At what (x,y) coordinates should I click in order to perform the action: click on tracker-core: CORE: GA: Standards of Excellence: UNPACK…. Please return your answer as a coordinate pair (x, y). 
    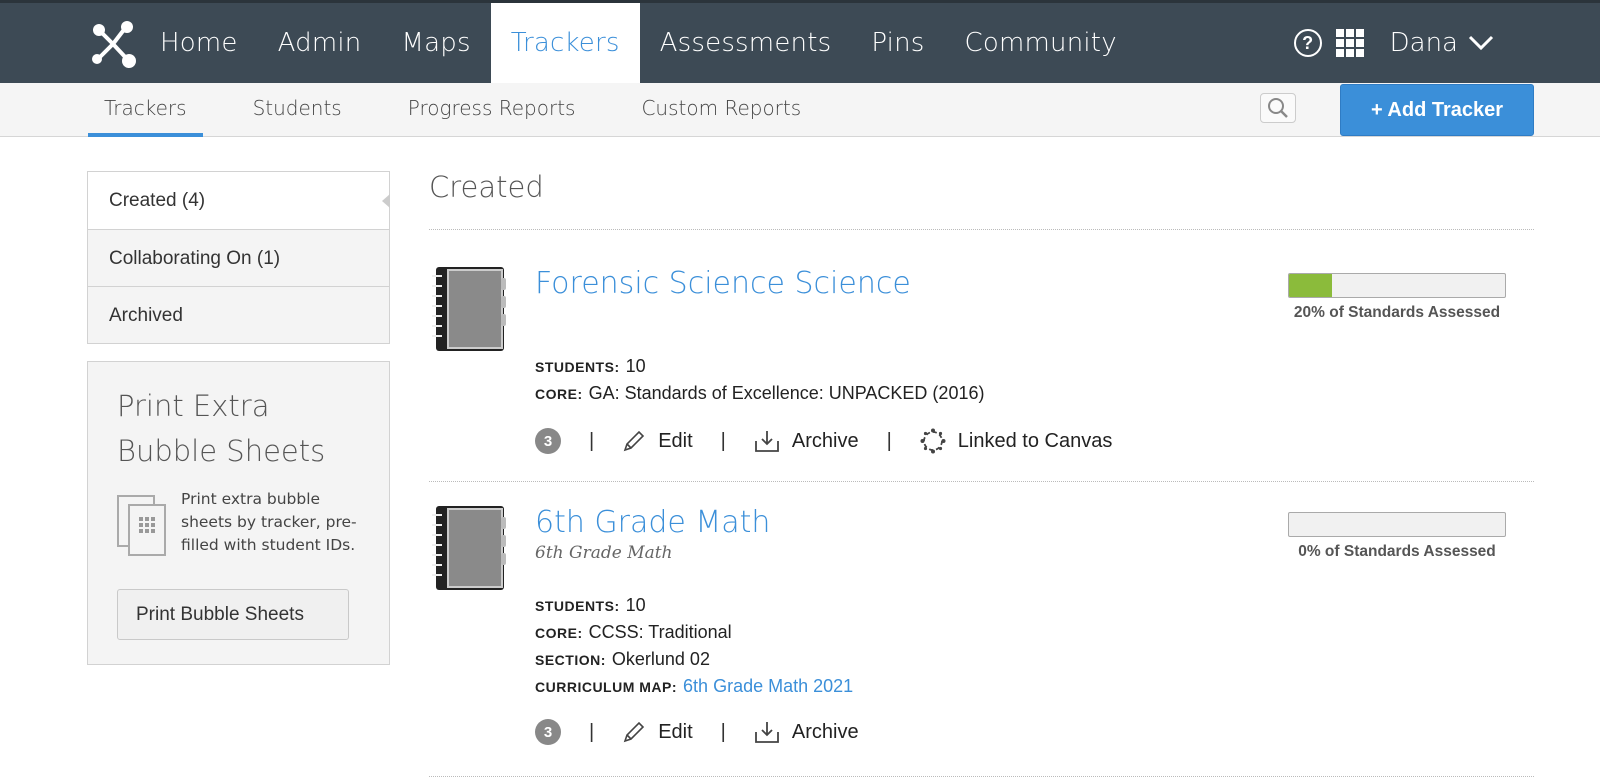
    Looking at the image, I should click on (759, 393).